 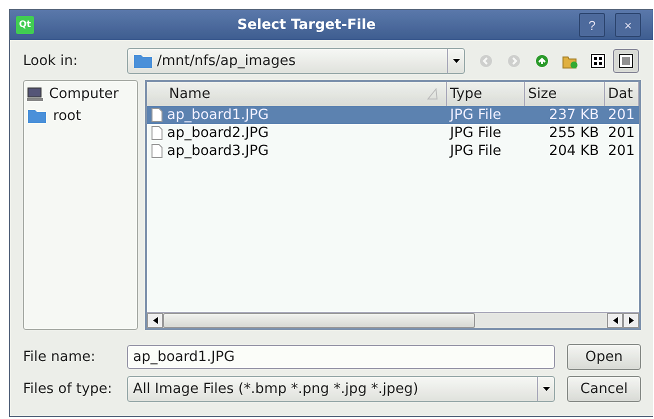 I want to click on list-view-icon, so click(x=626, y=61).